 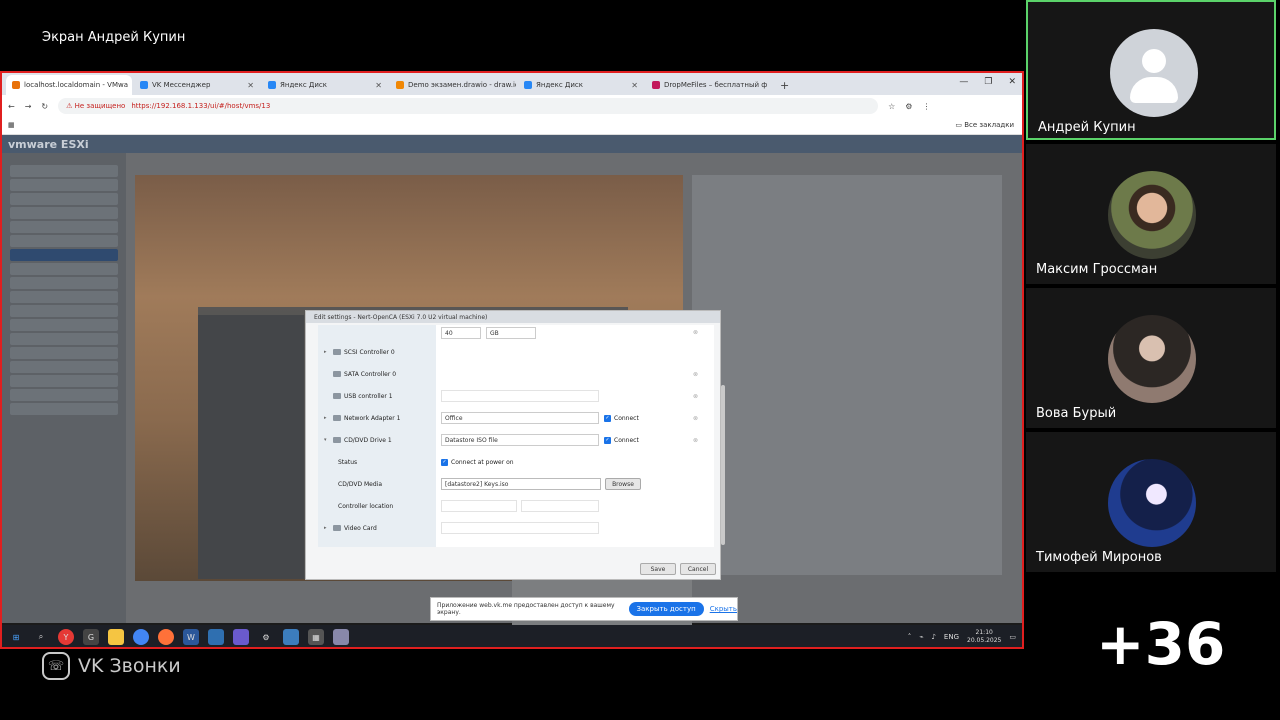 What do you see at coordinates (64, 255) in the screenshot?
I see `navigator-item-selected` at bounding box center [64, 255].